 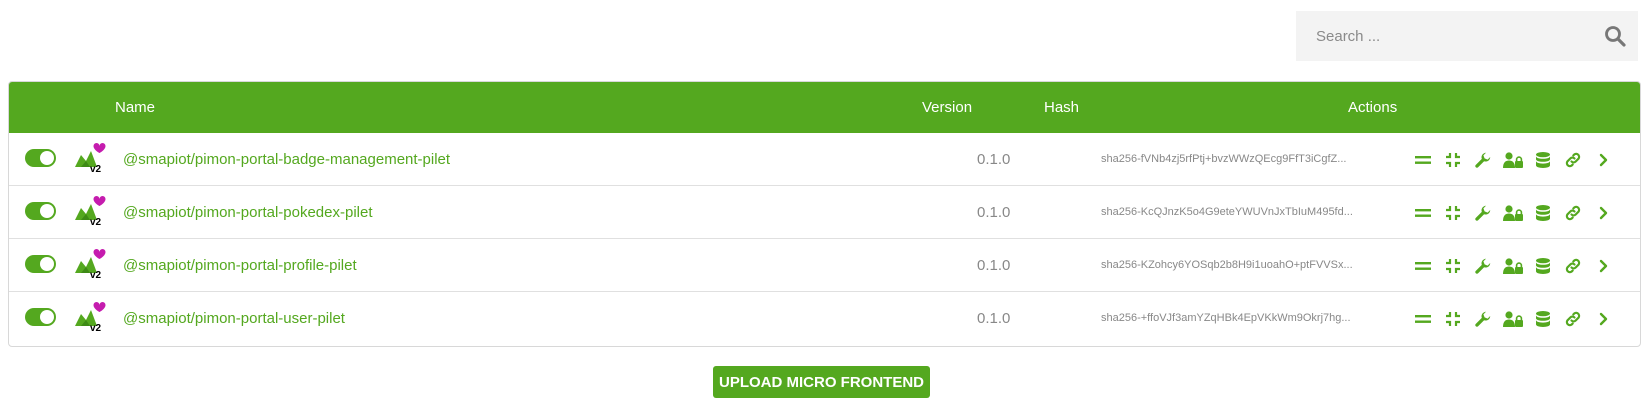 What do you see at coordinates (821, 382) in the screenshot?
I see `upload-micro-frontend-button: UPLOAD MICRO FRONTEND` at bounding box center [821, 382].